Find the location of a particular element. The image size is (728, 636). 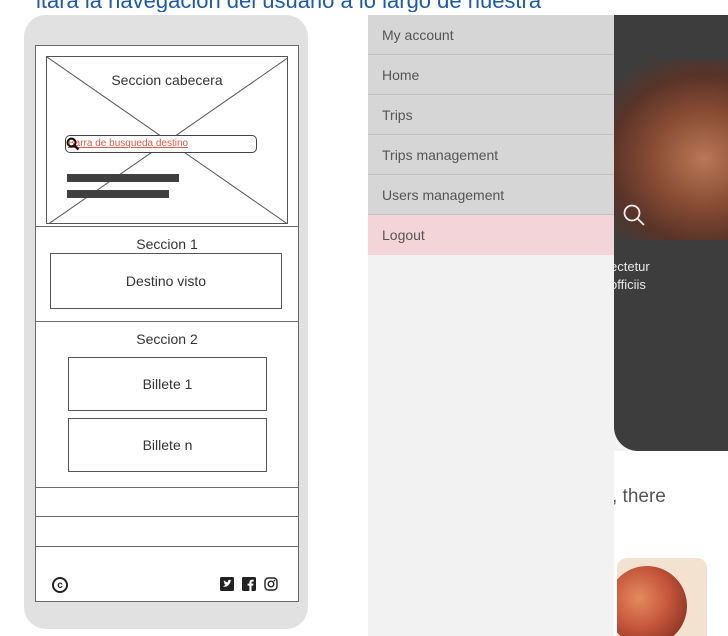

hero-text-line: officiis is located at coordinates (630, 284).